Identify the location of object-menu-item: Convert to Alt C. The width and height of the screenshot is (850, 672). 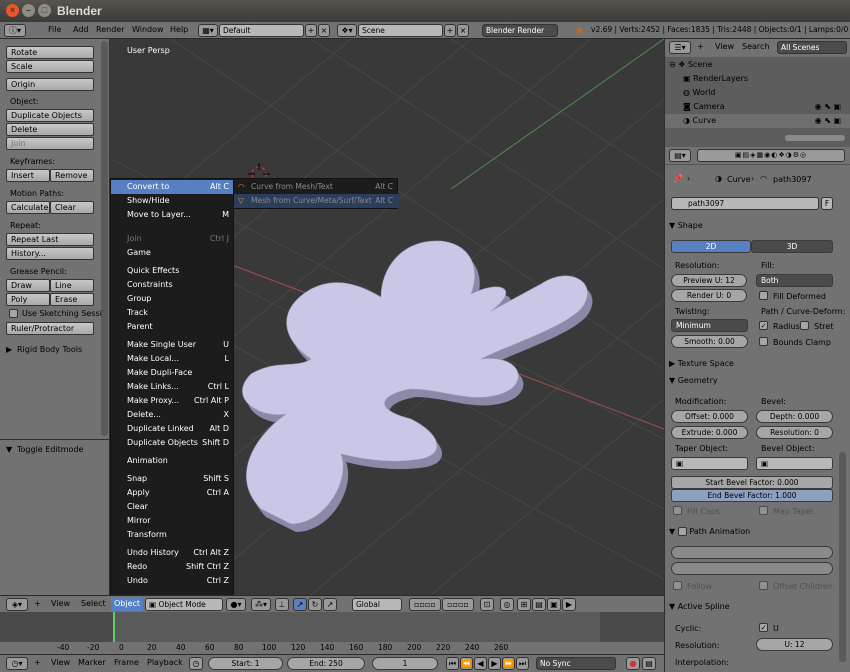
(173, 187).